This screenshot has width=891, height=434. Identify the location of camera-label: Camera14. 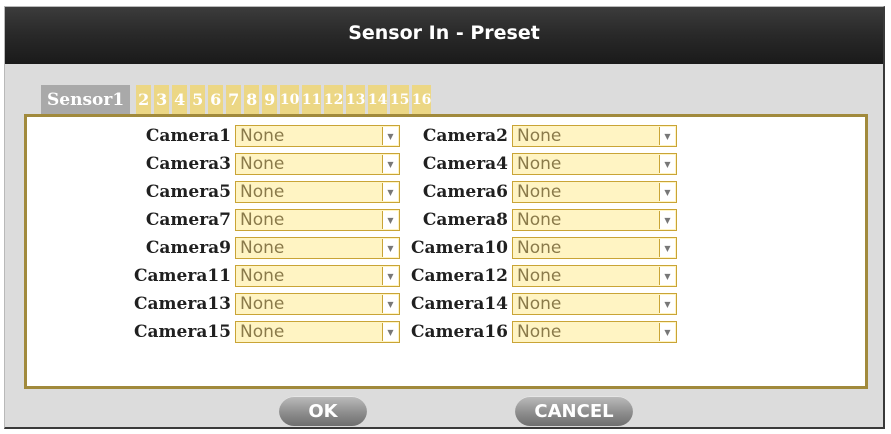
(459, 304).